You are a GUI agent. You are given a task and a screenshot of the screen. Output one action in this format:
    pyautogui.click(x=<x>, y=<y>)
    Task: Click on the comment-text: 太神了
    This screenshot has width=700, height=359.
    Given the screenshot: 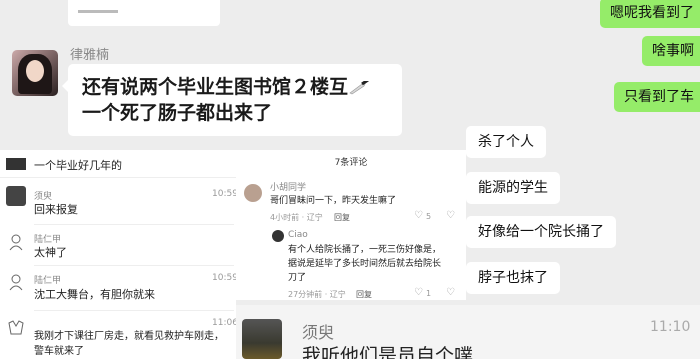 What is the action you would take?
    pyautogui.click(x=50, y=252)
    